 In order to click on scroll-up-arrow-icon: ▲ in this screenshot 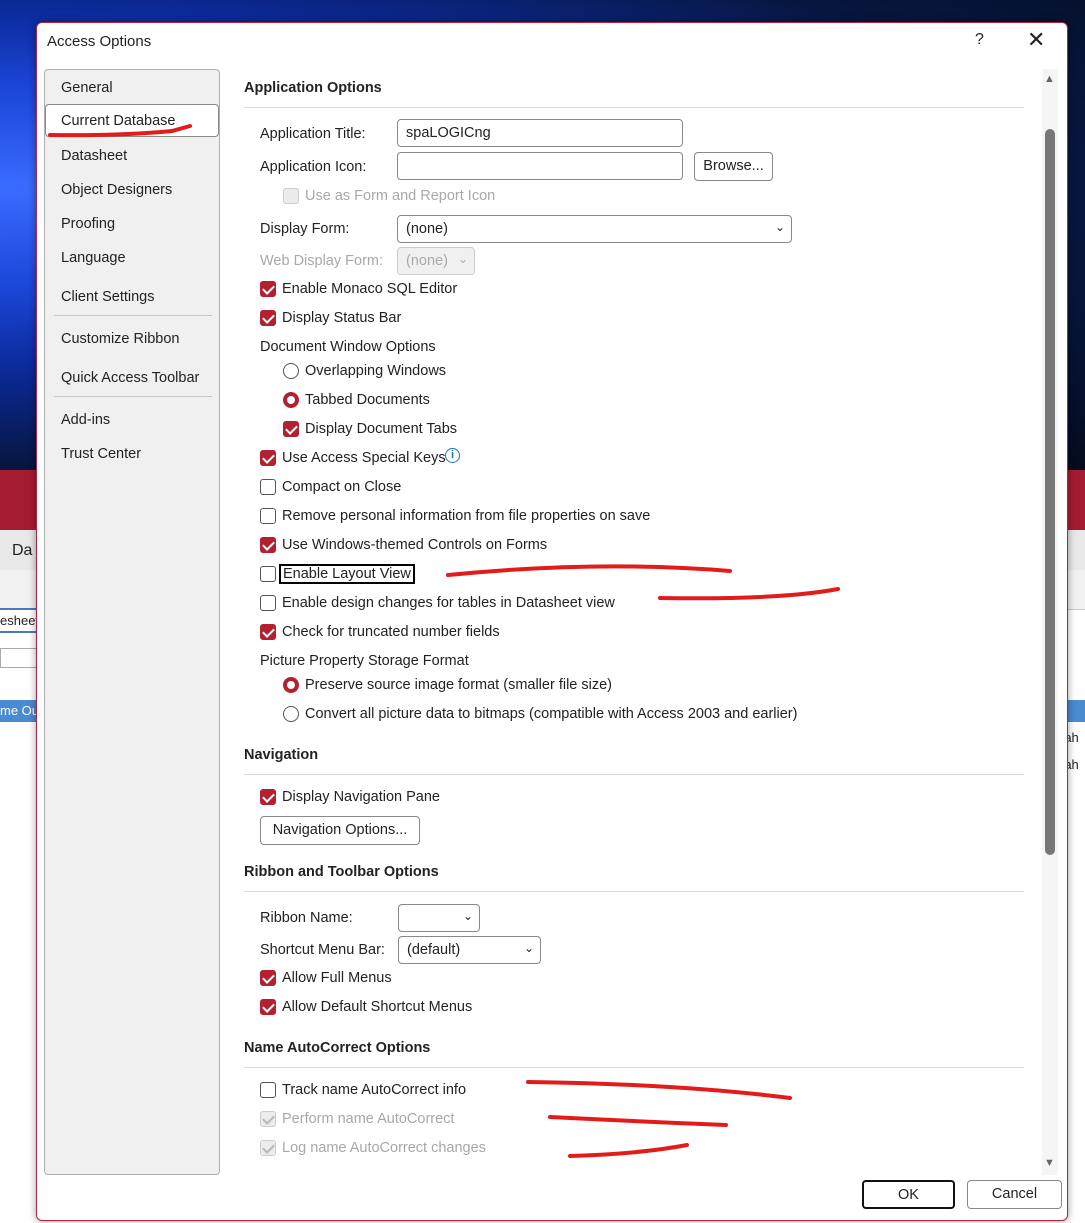, I will do `click(1049, 79)`.